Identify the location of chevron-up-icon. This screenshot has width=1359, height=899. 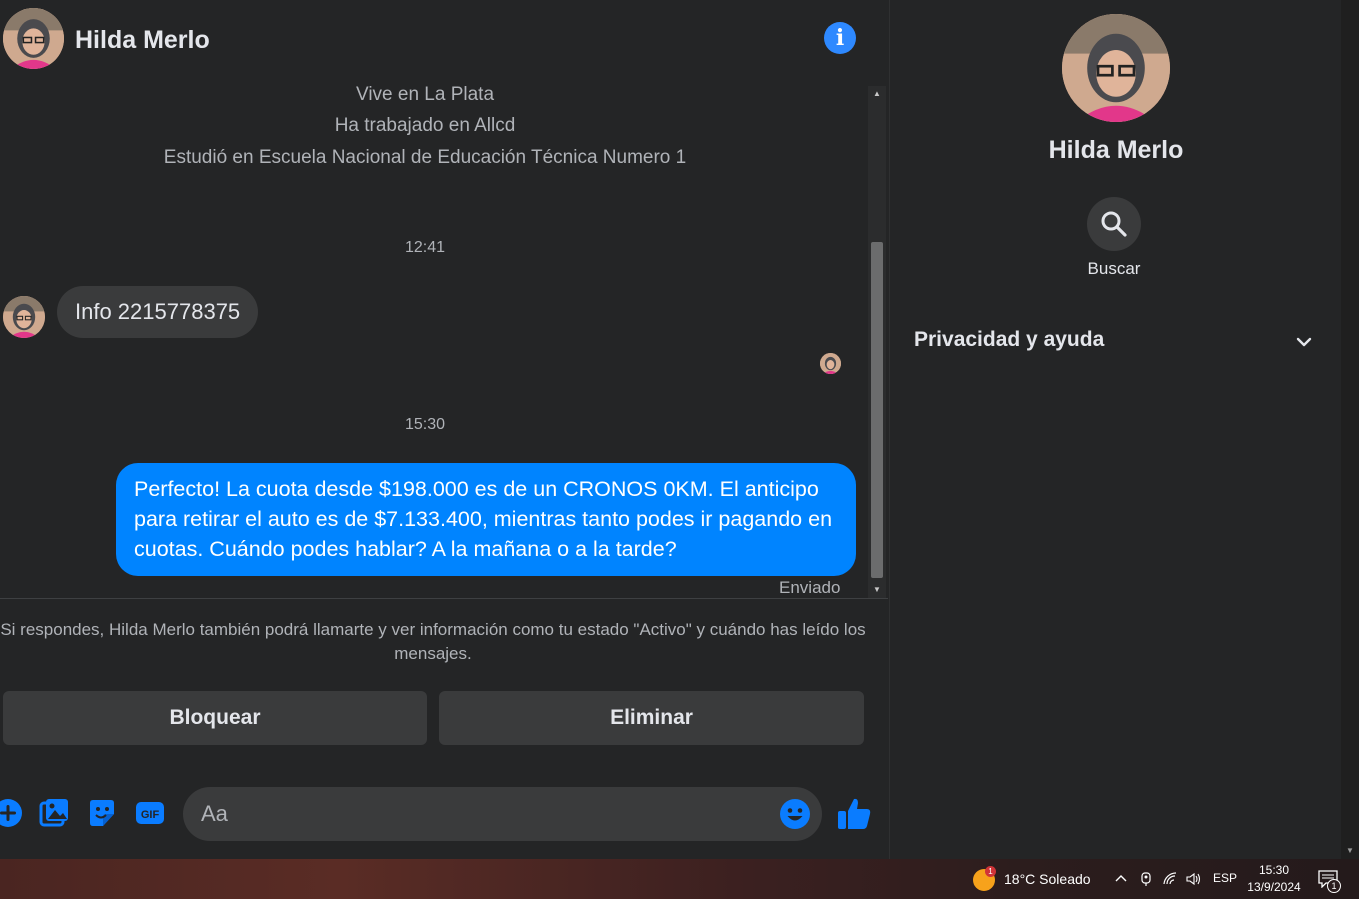
(1121, 879).